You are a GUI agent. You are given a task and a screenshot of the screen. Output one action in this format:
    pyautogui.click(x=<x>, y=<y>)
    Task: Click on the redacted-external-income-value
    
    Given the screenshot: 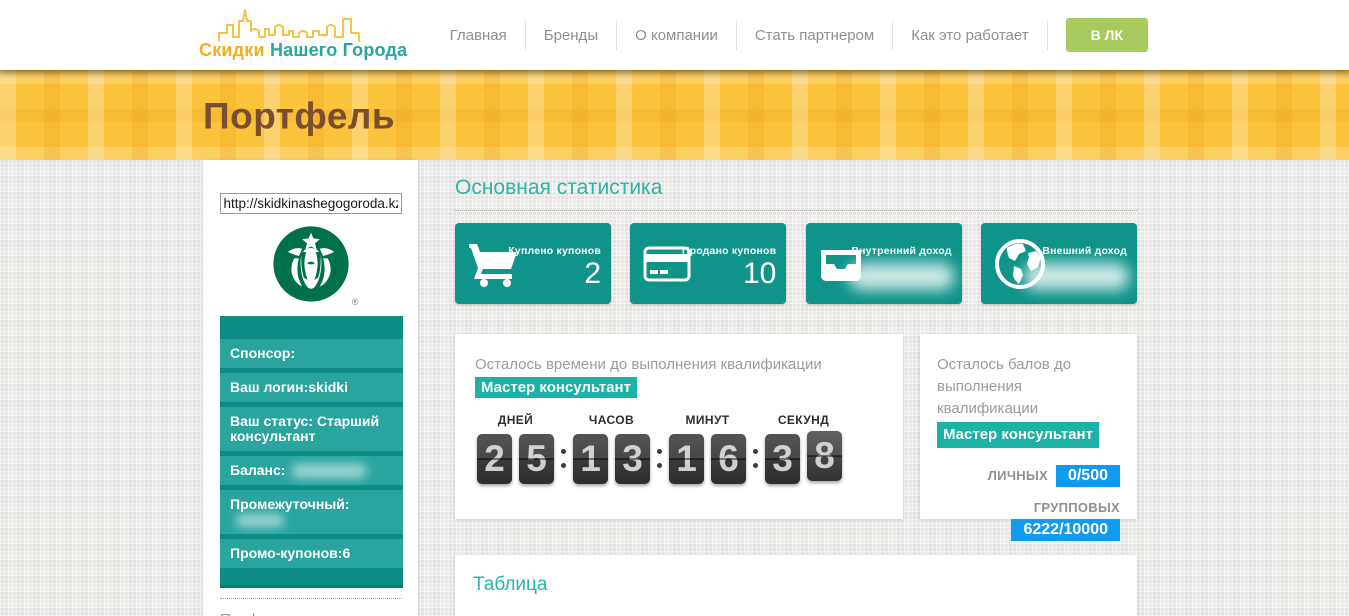 What is the action you would take?
    pyautogui.click(x=1076, y=276)
    